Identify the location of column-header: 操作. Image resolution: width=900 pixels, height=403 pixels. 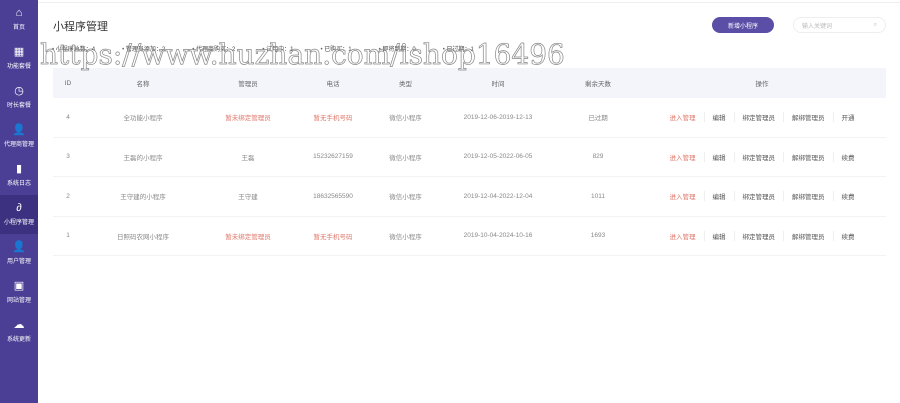
(762, 84).